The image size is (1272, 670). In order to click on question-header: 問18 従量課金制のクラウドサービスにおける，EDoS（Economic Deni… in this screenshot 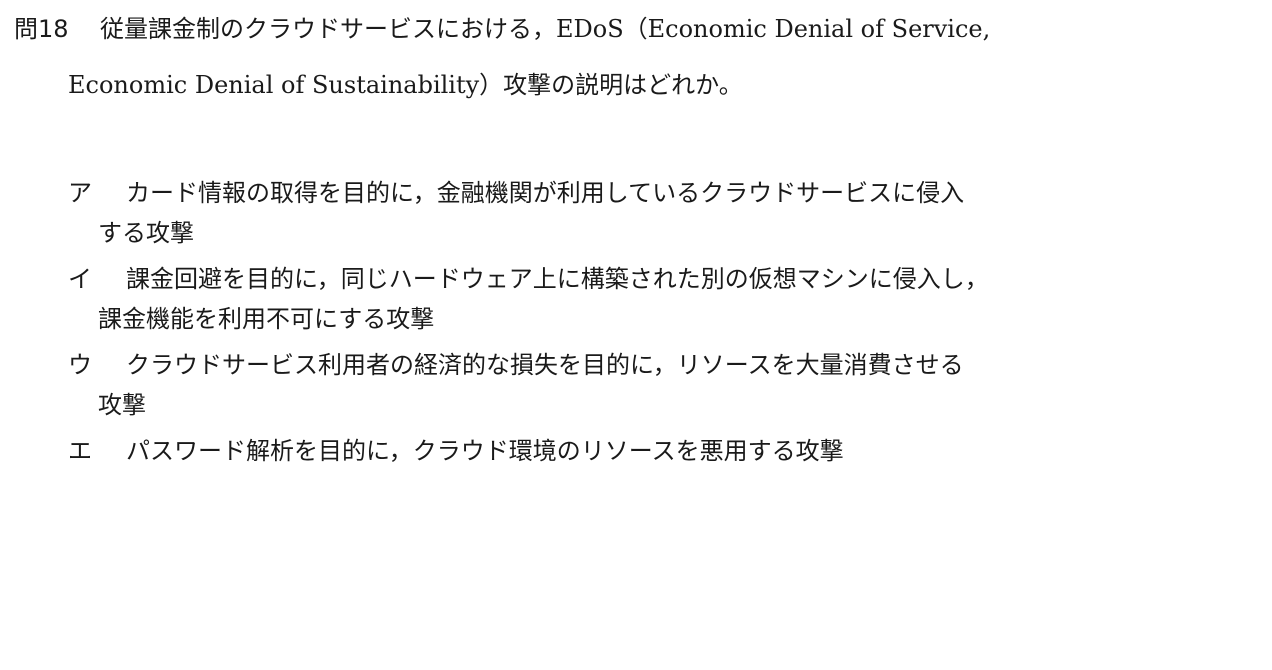, I will do `click(634, 29)`.